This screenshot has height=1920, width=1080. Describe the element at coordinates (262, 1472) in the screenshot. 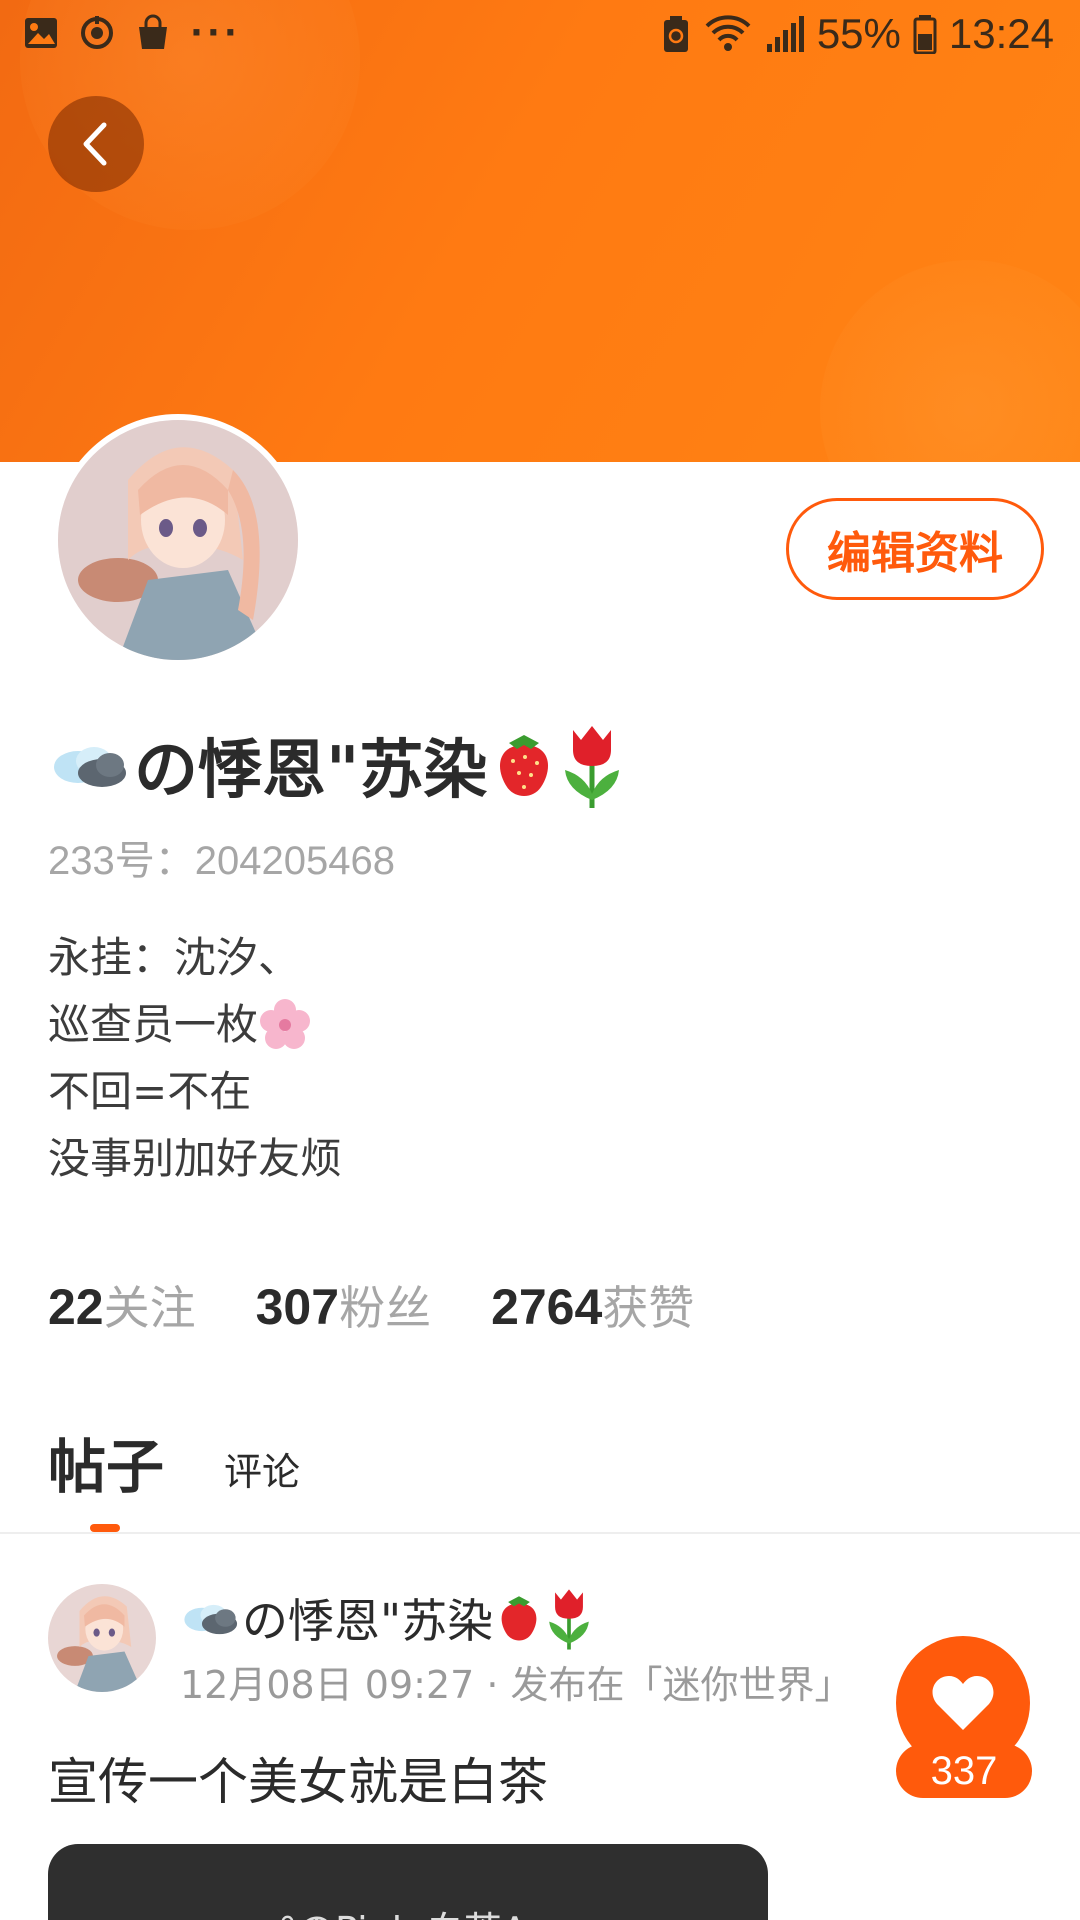

I see `tab-comments: 评论` at that location.